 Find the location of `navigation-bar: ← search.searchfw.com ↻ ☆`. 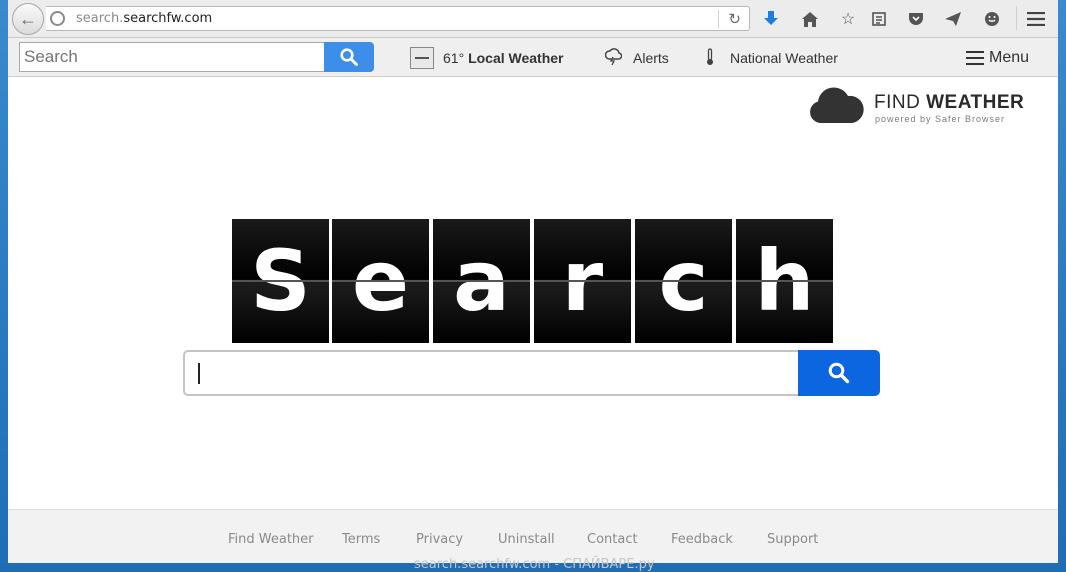

navigation-bar: ← search.searchfw.com ↻ ☆ is located at coordinates (533, 19).